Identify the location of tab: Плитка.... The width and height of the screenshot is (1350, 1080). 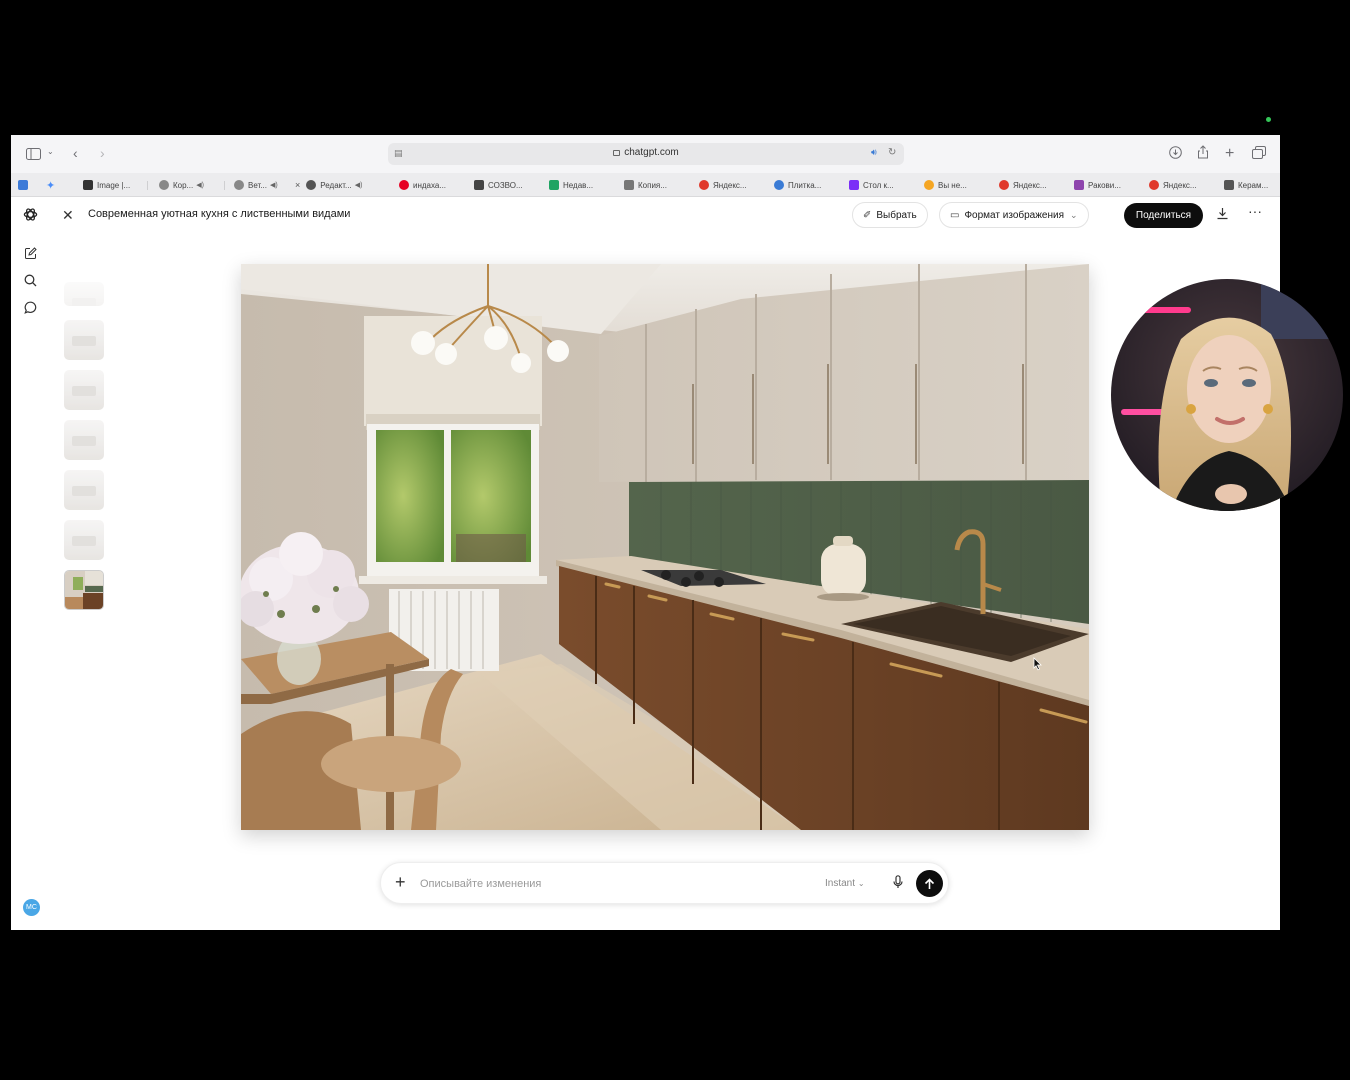
(805, 185).